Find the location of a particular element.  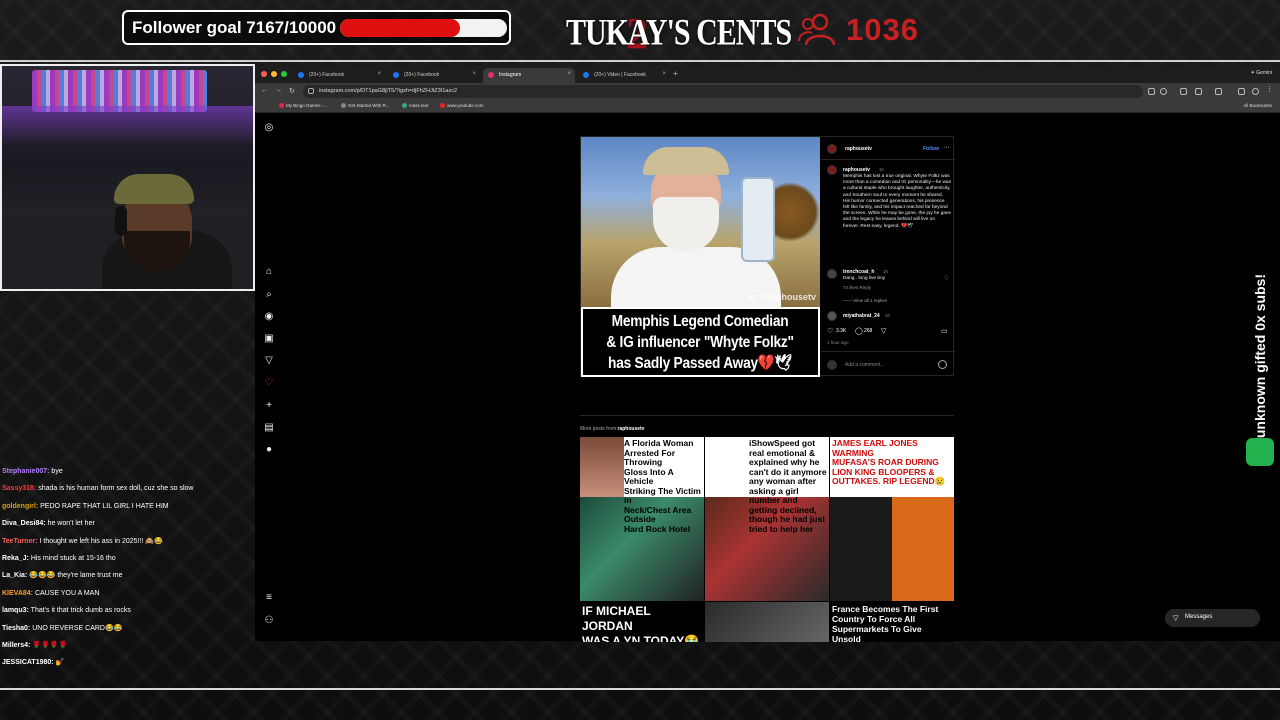

grid-post-headline is located at coordinates (767, 622).